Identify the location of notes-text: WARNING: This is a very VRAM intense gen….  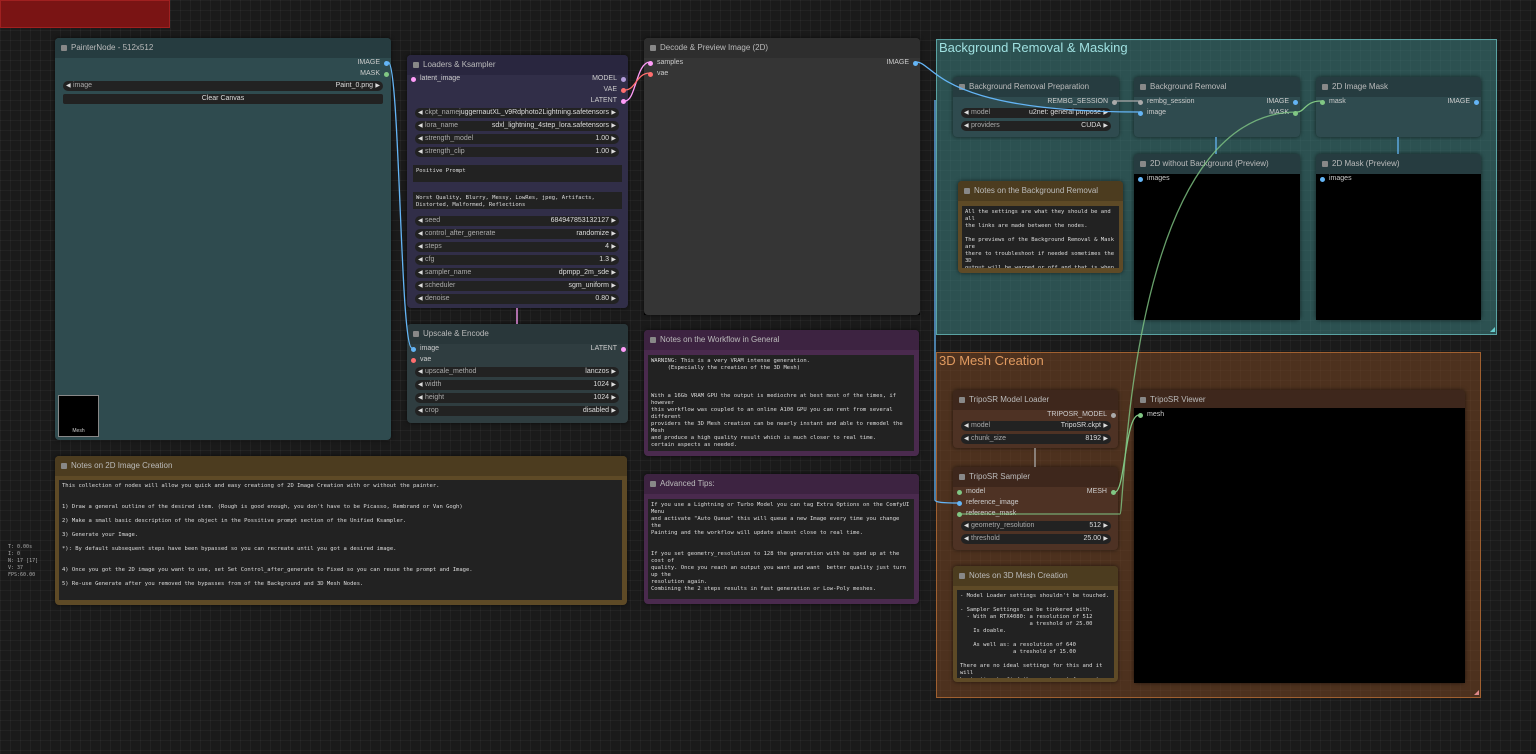
(781, 403).